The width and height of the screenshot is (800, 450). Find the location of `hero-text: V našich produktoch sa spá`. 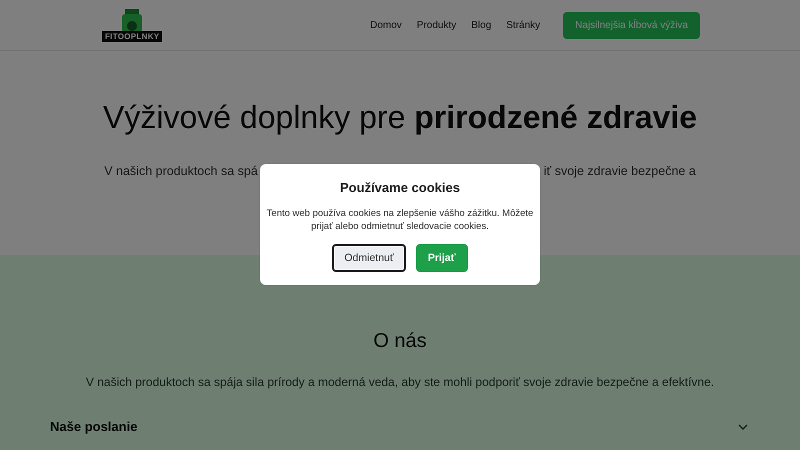

hero-text: V našich produktoch sa spá is located at coordinates (181, 171).